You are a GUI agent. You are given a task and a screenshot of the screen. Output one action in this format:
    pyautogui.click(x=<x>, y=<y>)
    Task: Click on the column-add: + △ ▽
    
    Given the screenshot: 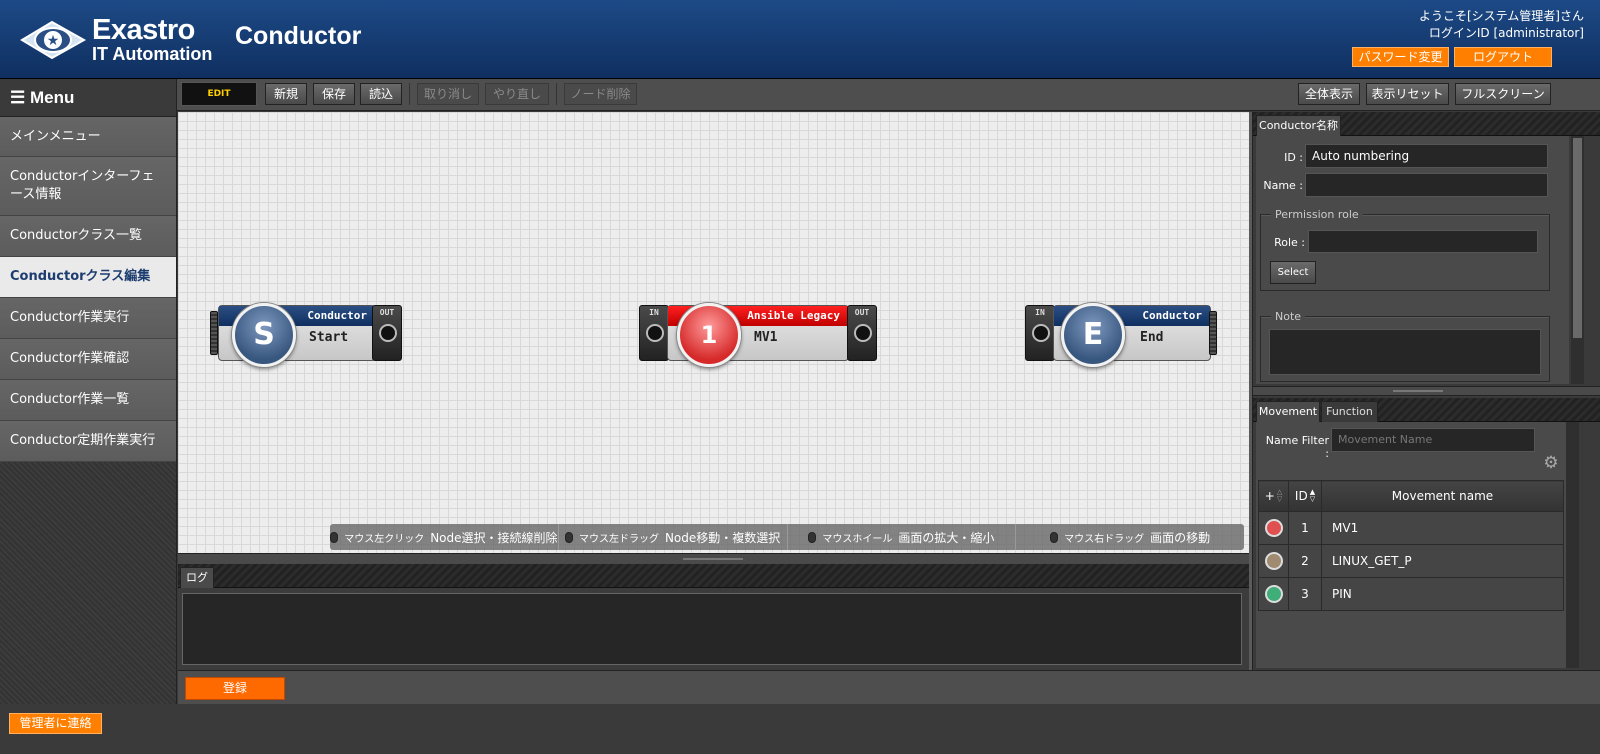 What is the action you would take?
    pyautogui.click(x=1273, y=496)
    